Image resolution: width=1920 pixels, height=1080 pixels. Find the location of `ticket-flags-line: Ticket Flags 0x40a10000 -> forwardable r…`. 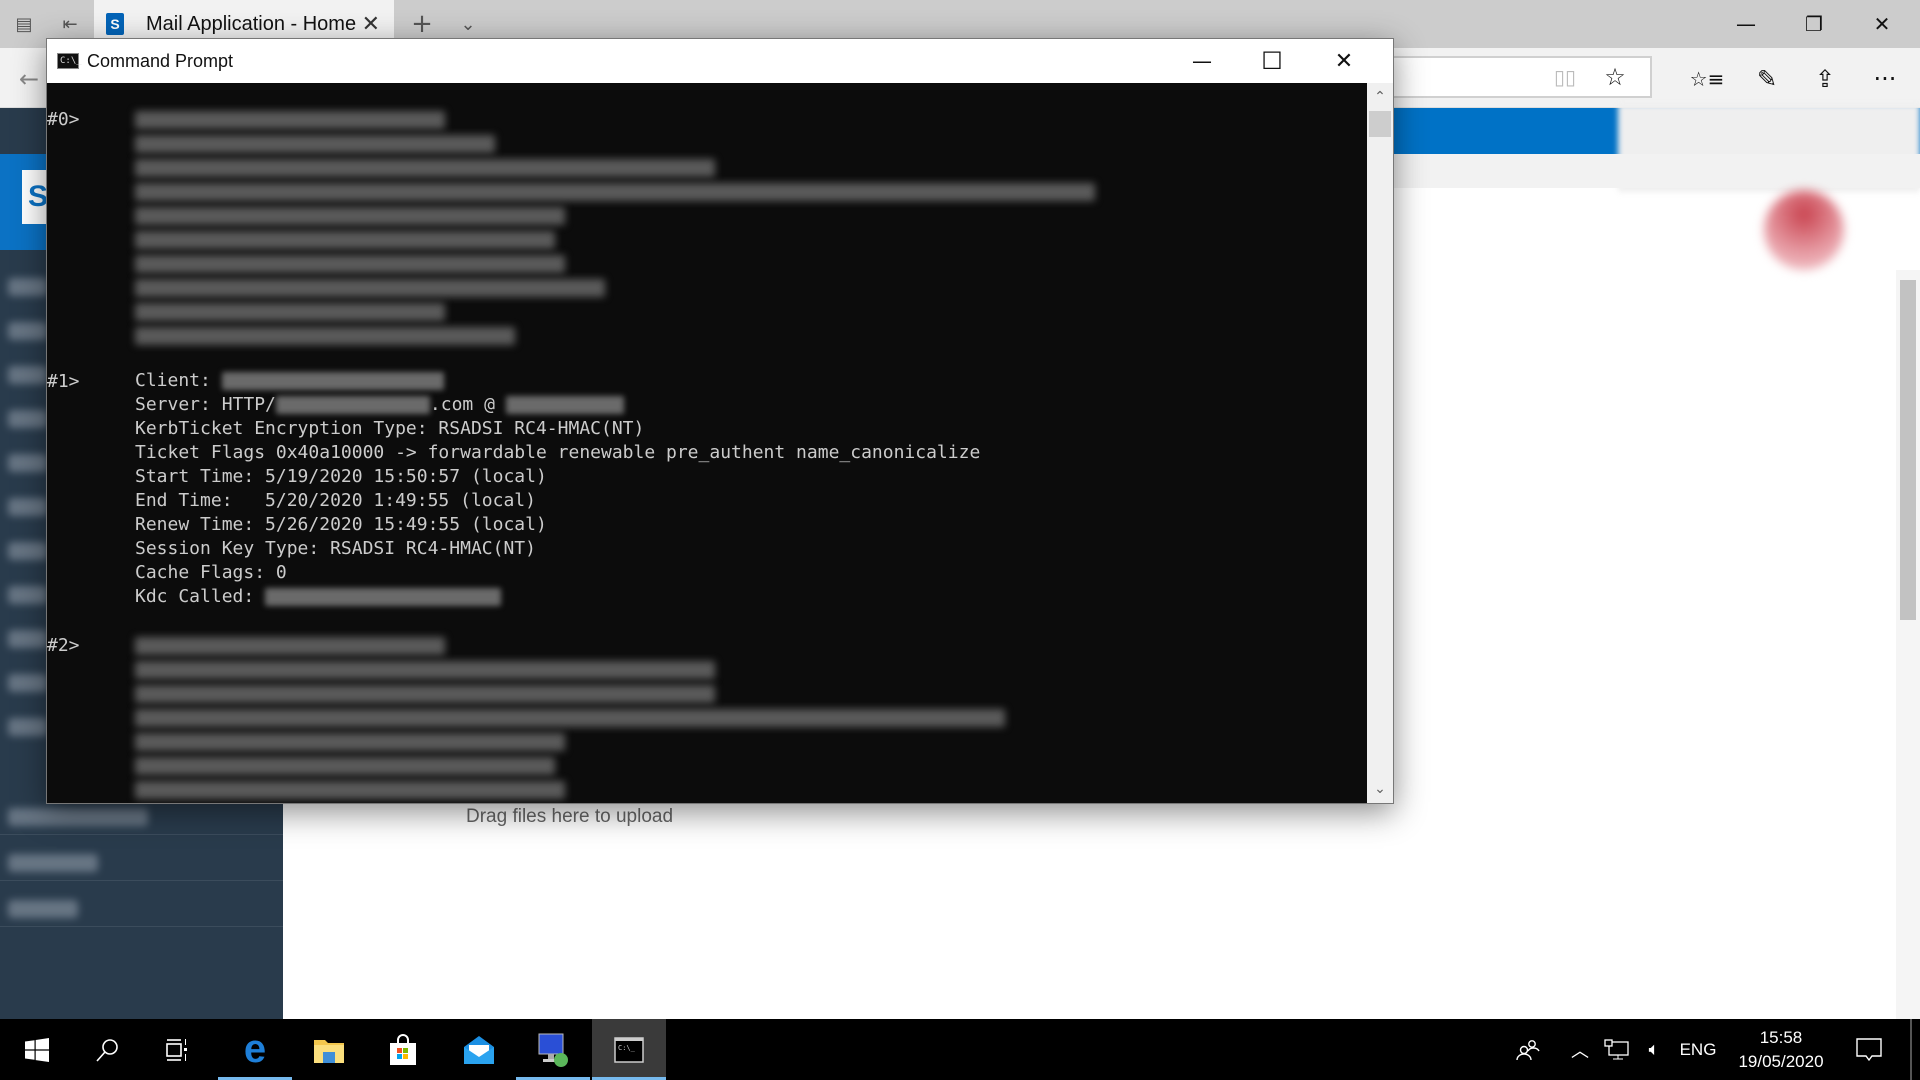

ticket-flags-line: Ticket Flags 0x40a10000 -> forwardable r… is located at coordinates (558, 452).